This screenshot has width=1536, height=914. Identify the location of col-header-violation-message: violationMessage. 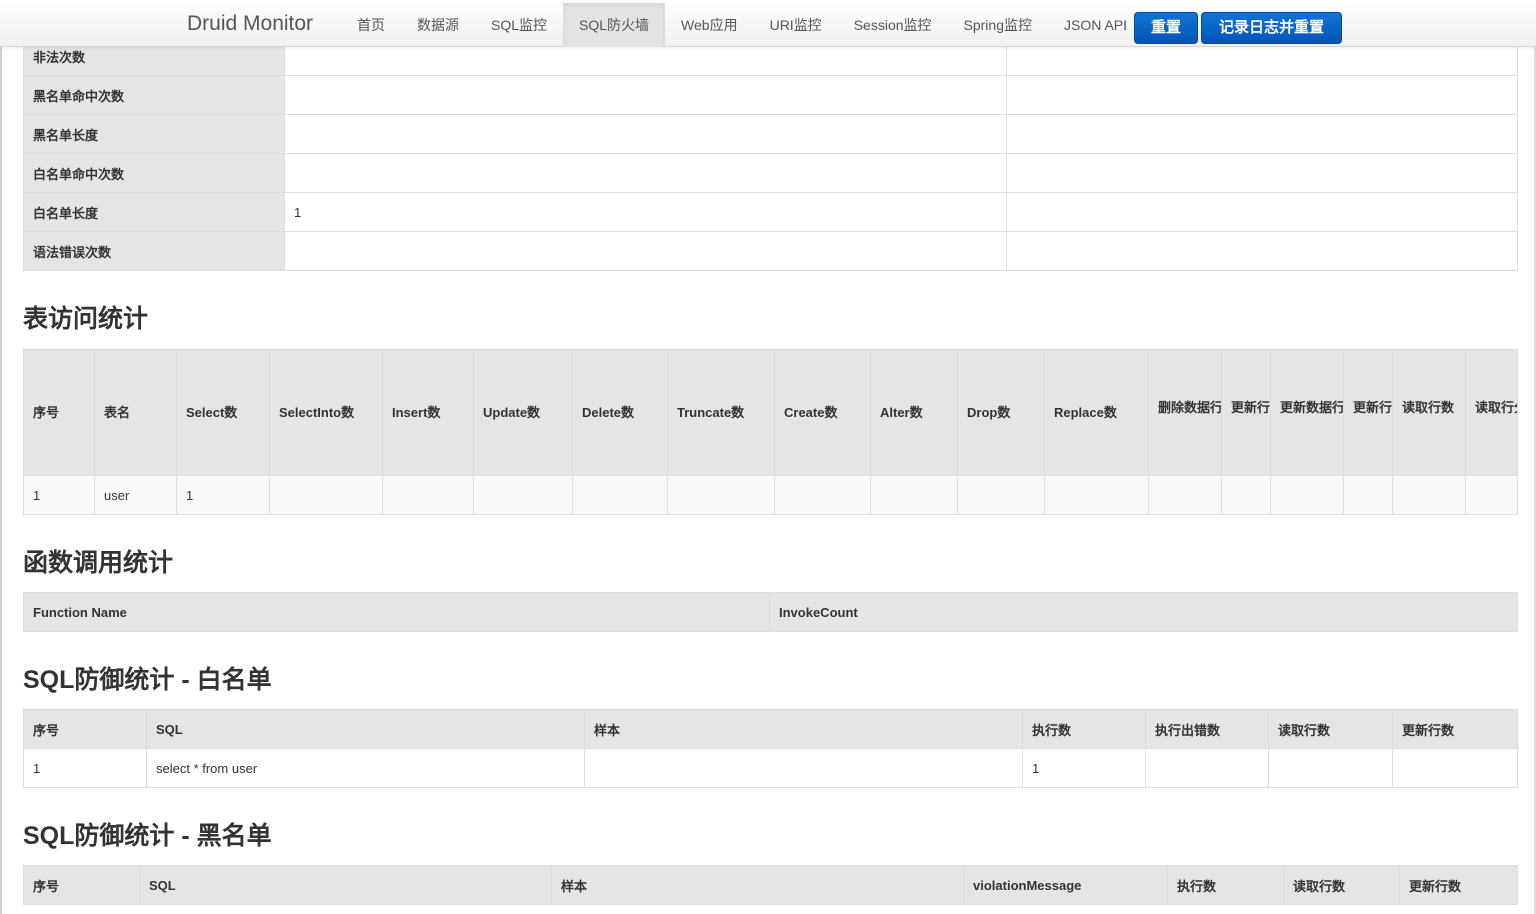
(1065, 885).